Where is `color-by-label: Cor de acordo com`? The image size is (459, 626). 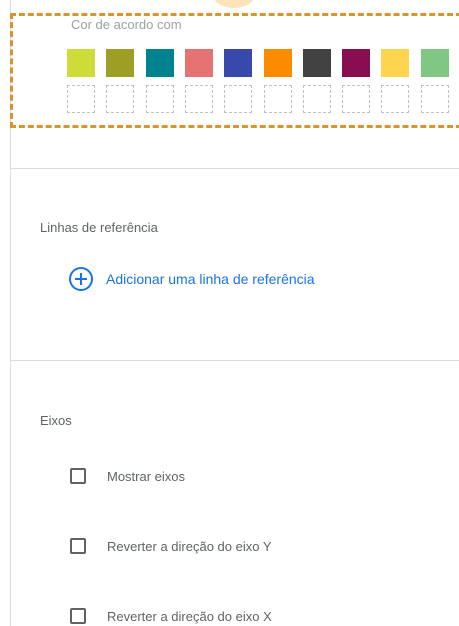
color-by-label: Cor de acordo com is located at coordinates (126, 24).